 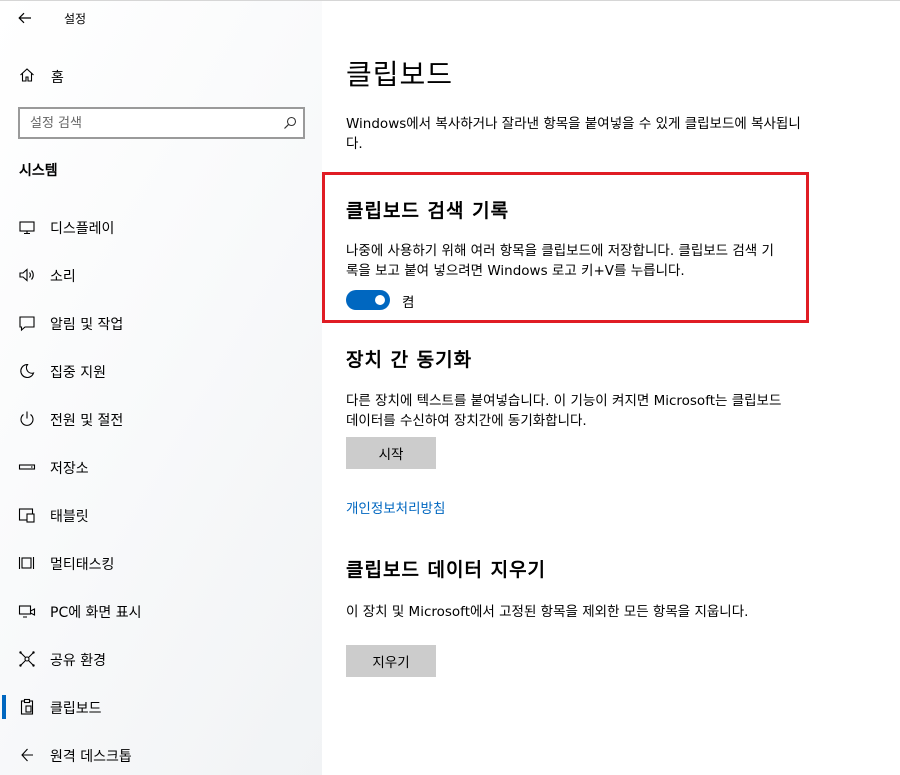 What do you see at coordinates (161, 75) in the screenshot?
I see `sidebar-item-home: 홈` at bounding box center [161, 75].